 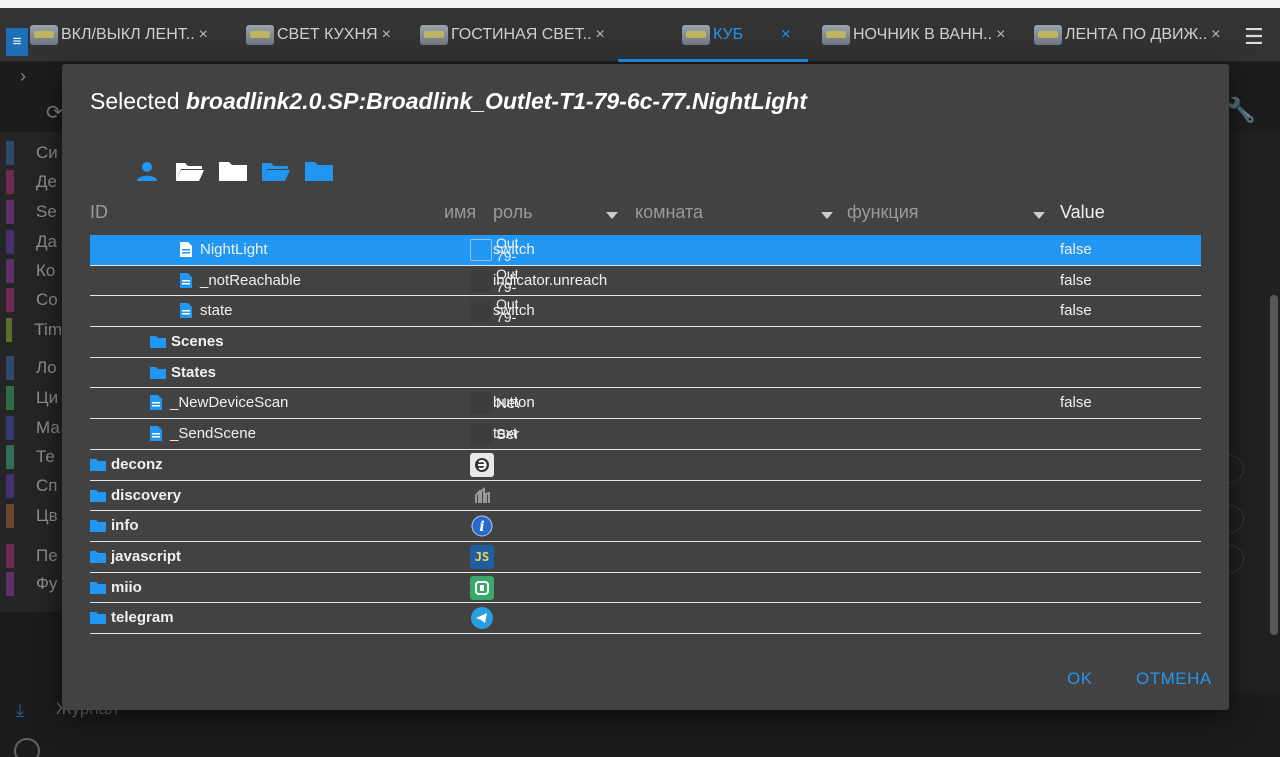 I want to click on table-row: _SendScene Ser text, so click(x=645, y=434).